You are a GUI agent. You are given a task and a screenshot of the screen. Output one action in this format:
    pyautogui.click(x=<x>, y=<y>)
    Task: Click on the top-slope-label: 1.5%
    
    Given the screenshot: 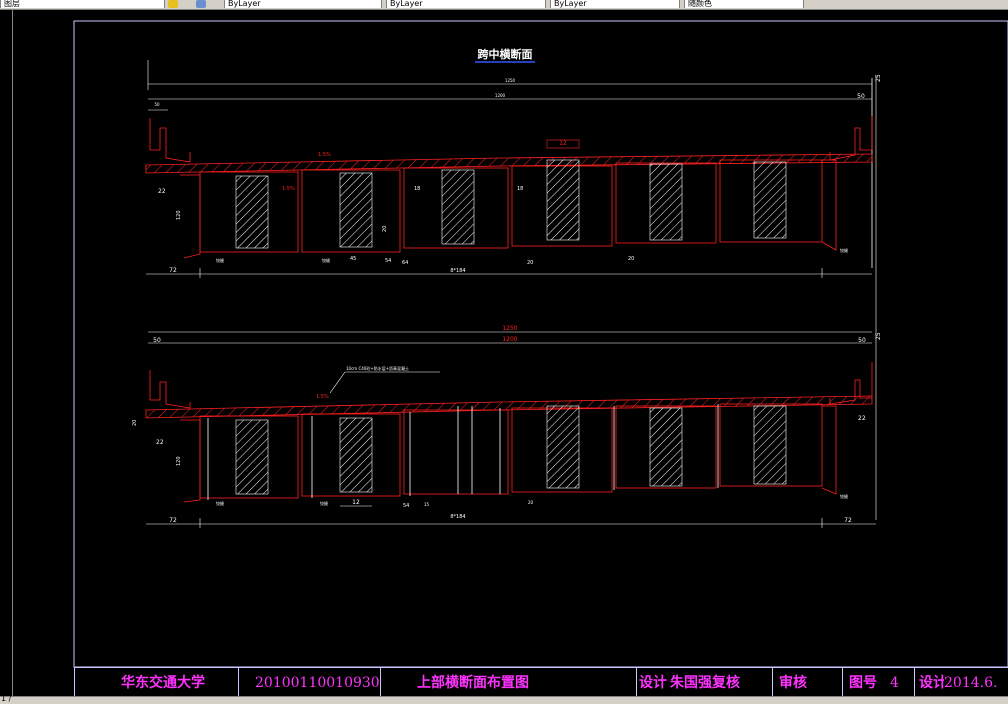 What is the action you would take?
    pyautogui.click(x=324, y=155)
    